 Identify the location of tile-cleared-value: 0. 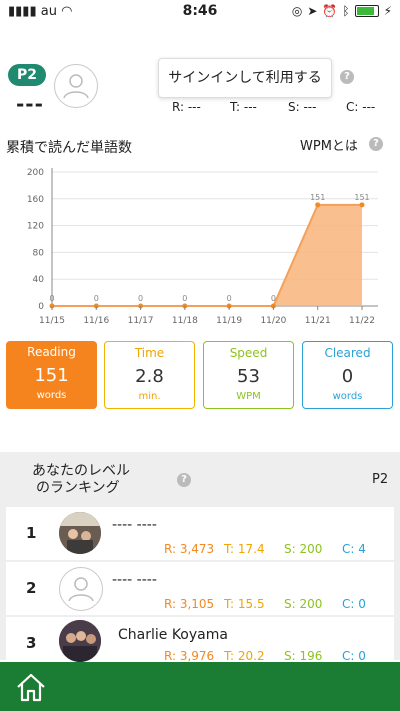
(347, 376).